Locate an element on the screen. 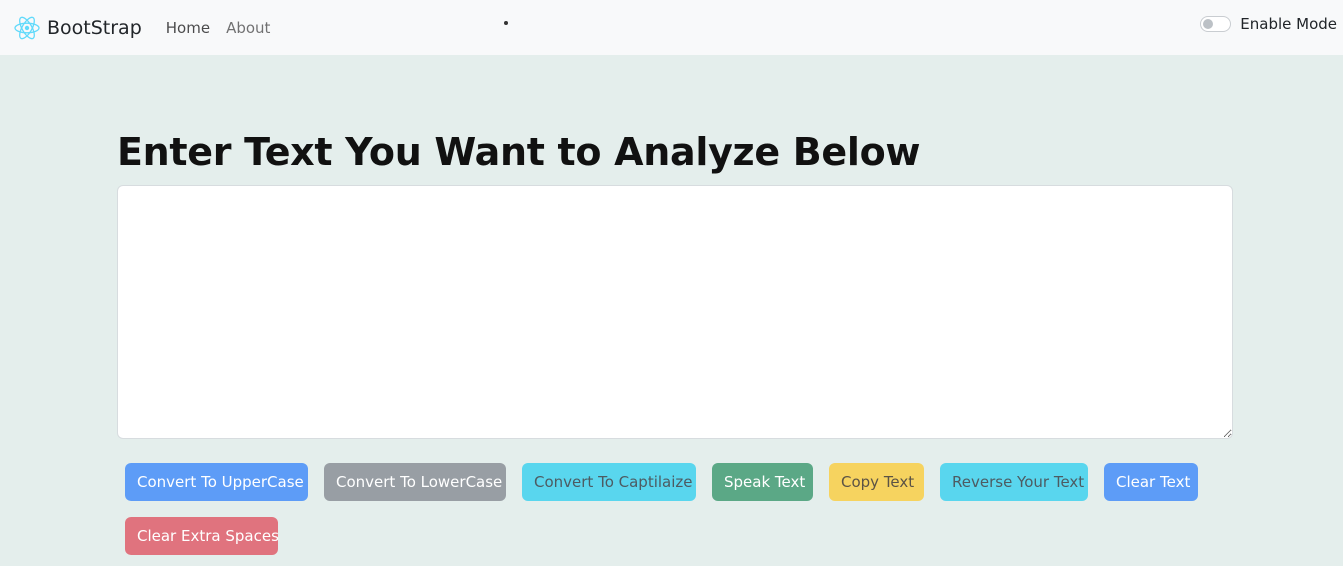 The width and height of the screenshot is (1343, 566). react-atom-icon is located at coordinates (27, 27).